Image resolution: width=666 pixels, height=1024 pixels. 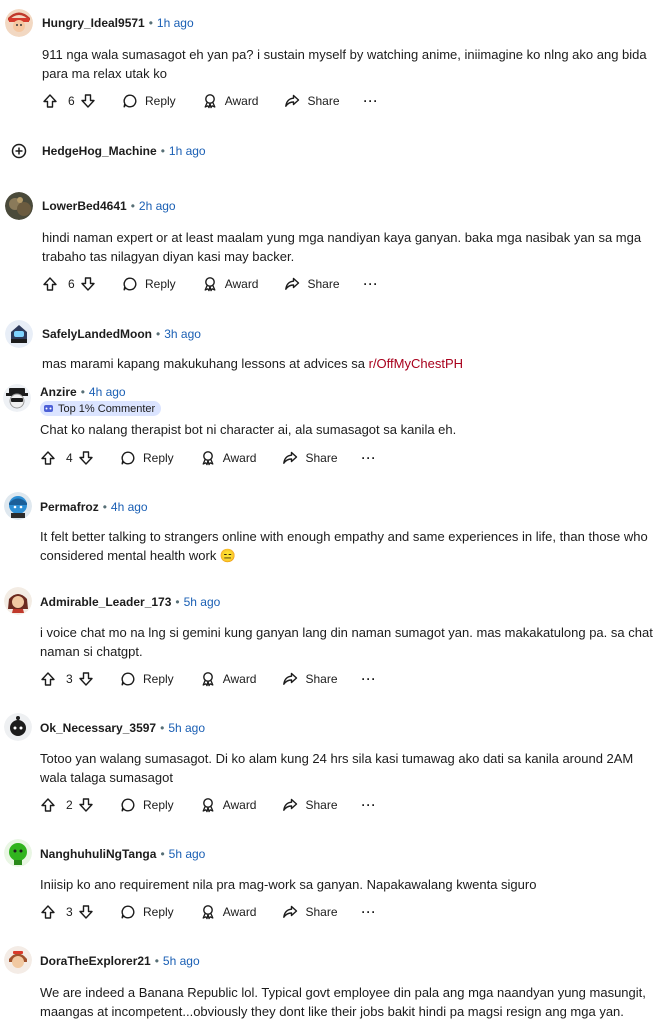 What do you see at coordinates (69, 458) in the screenshot?
I see `vote-count: 4` at bounding box center [69, 458].